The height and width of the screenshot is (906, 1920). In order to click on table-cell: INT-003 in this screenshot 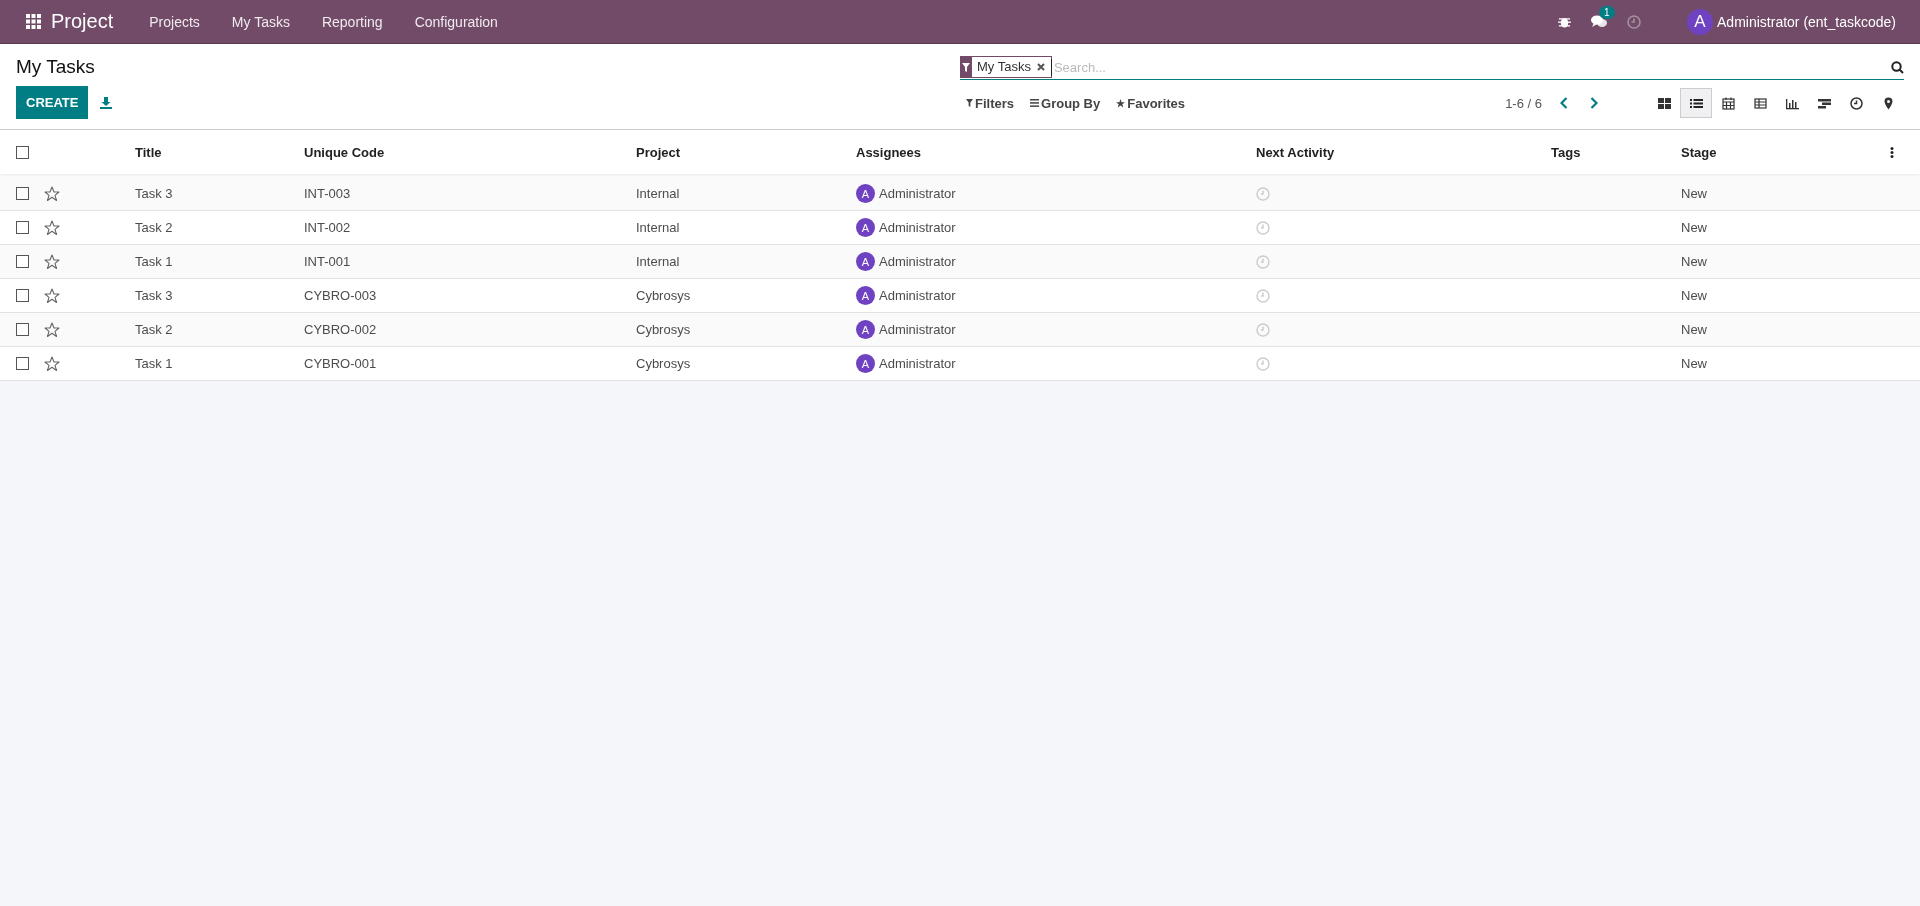, I will do `click(327, 193)`.